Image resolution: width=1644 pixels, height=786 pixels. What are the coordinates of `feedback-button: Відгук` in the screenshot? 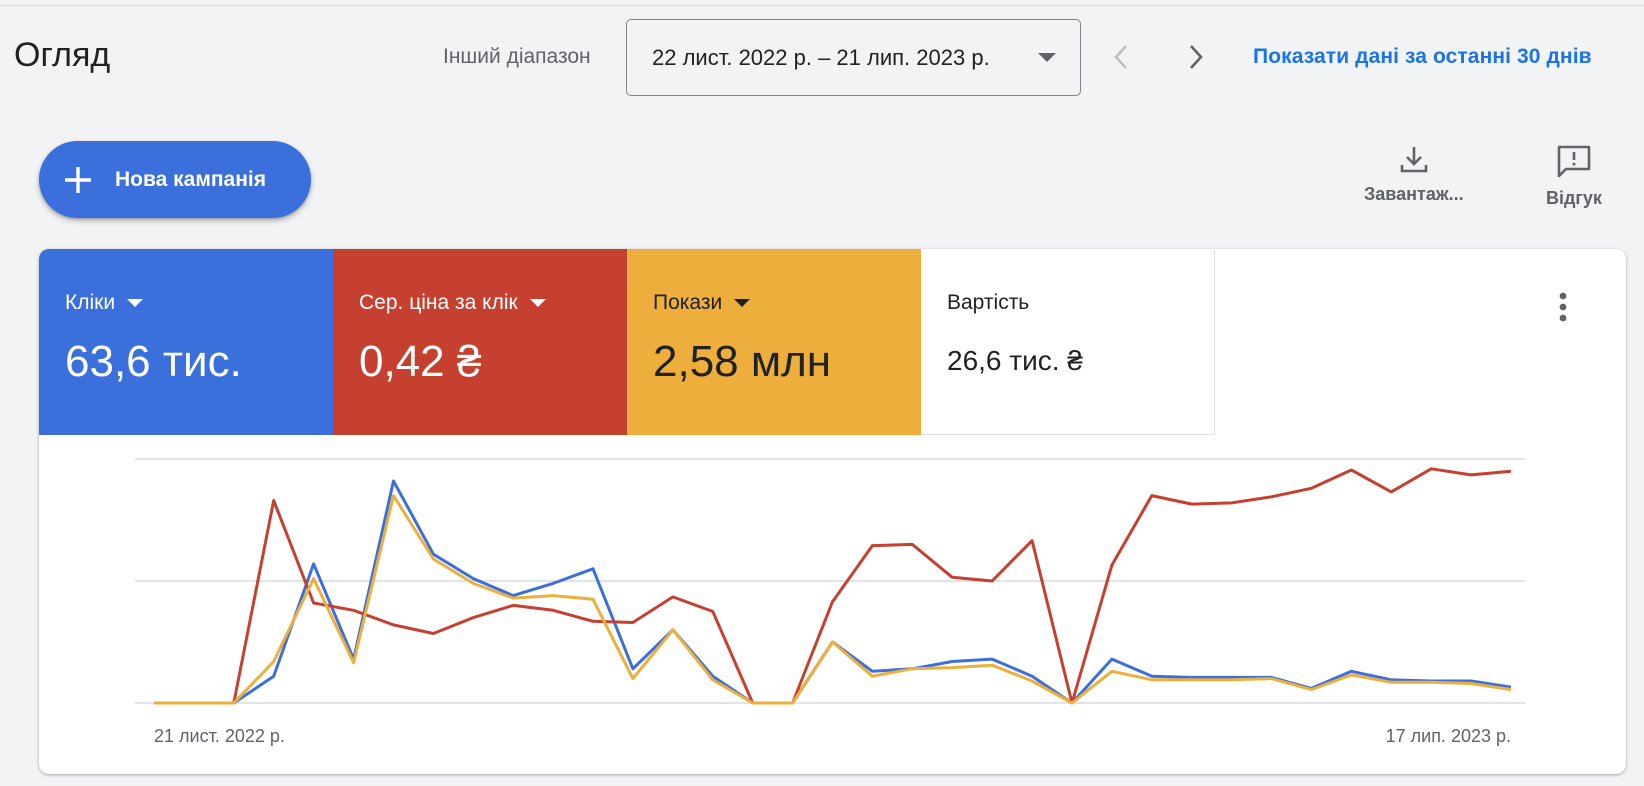 It's located at (1574, 176).